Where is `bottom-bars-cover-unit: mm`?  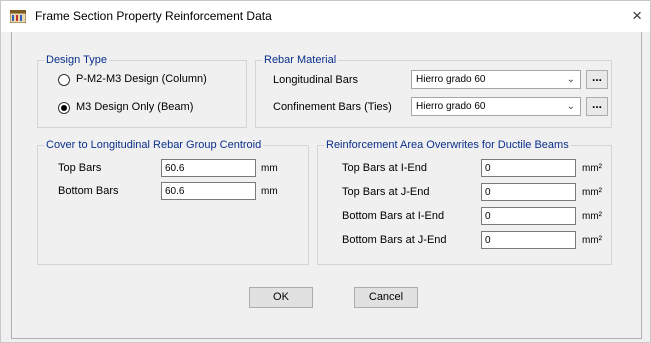 bottom-bars-cover-unit: mm is located at coordinates (269, 191).